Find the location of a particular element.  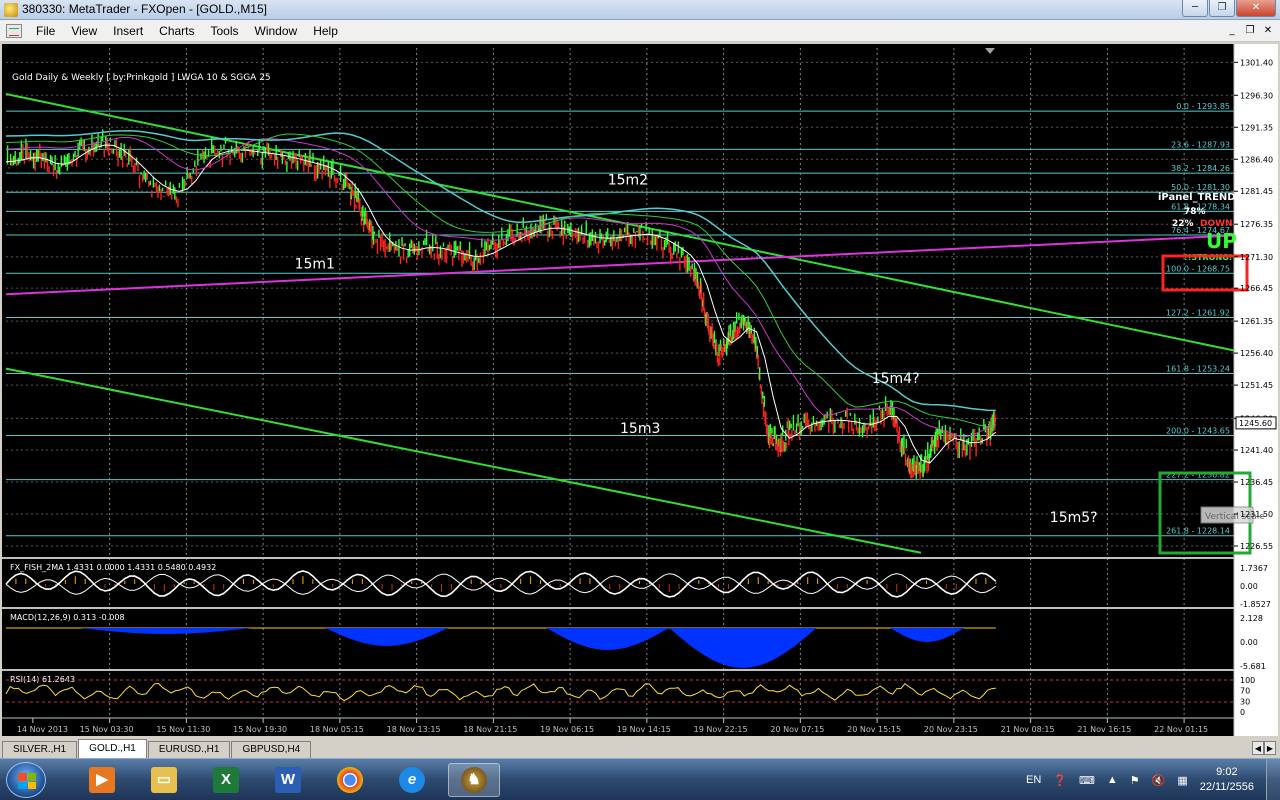

minimize-button: ─ is located at coordinates (1195, 8).